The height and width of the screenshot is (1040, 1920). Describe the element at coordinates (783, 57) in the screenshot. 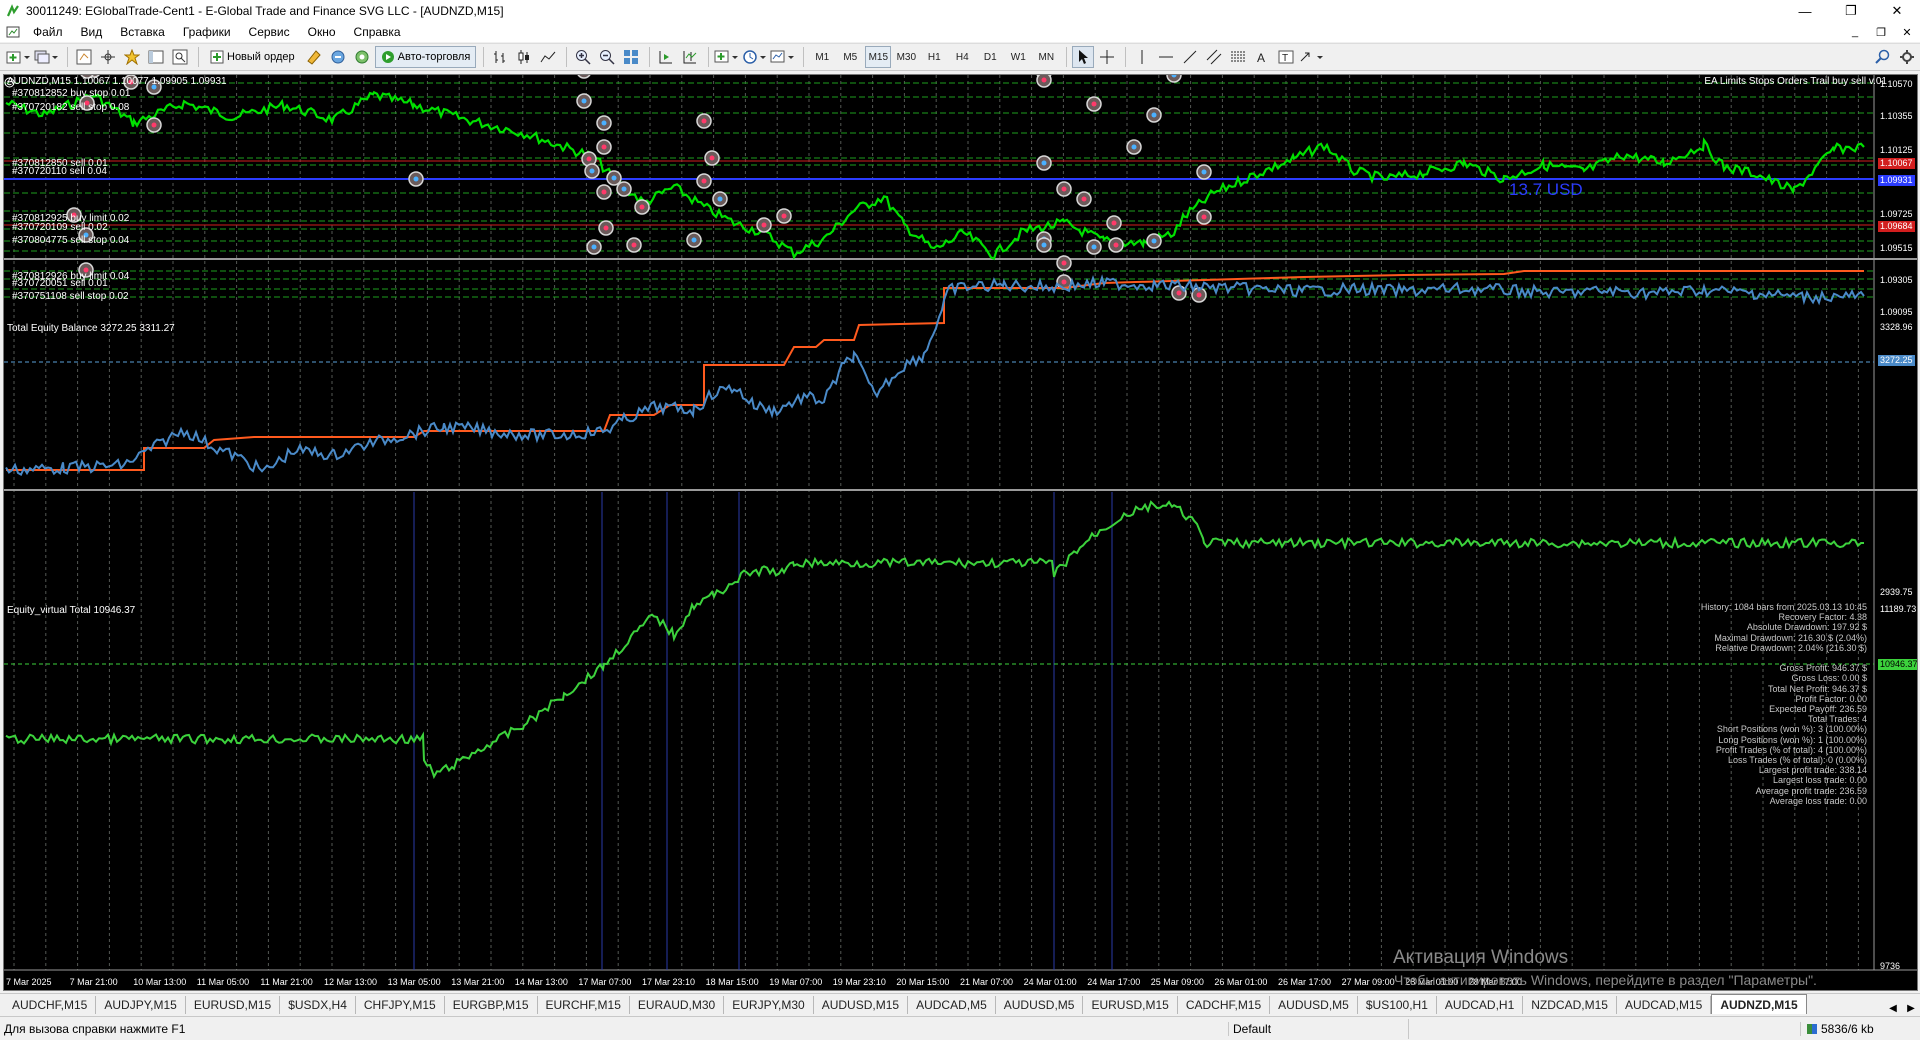

I see `templates-icon` at that location.